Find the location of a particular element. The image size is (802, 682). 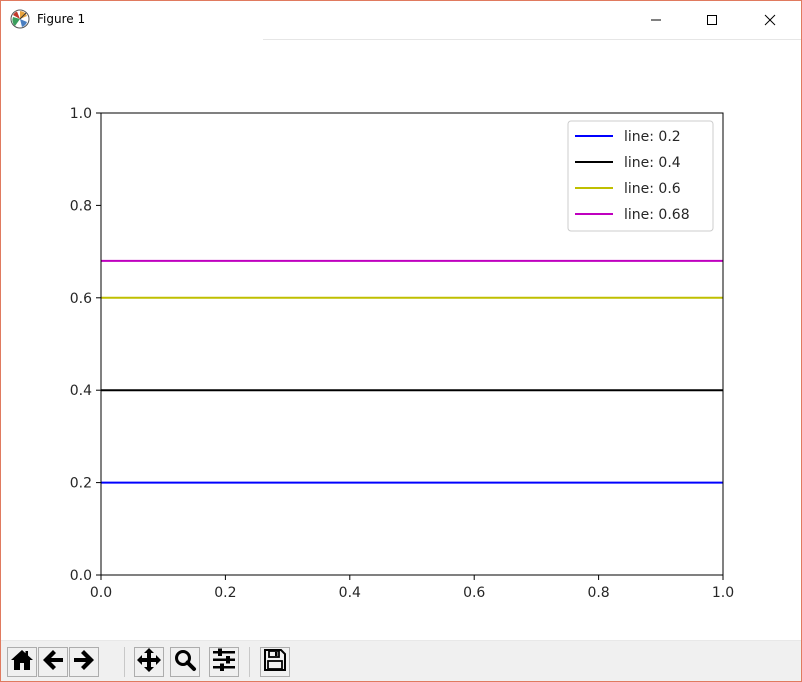

home-icon is located at coordinates (22, 662).